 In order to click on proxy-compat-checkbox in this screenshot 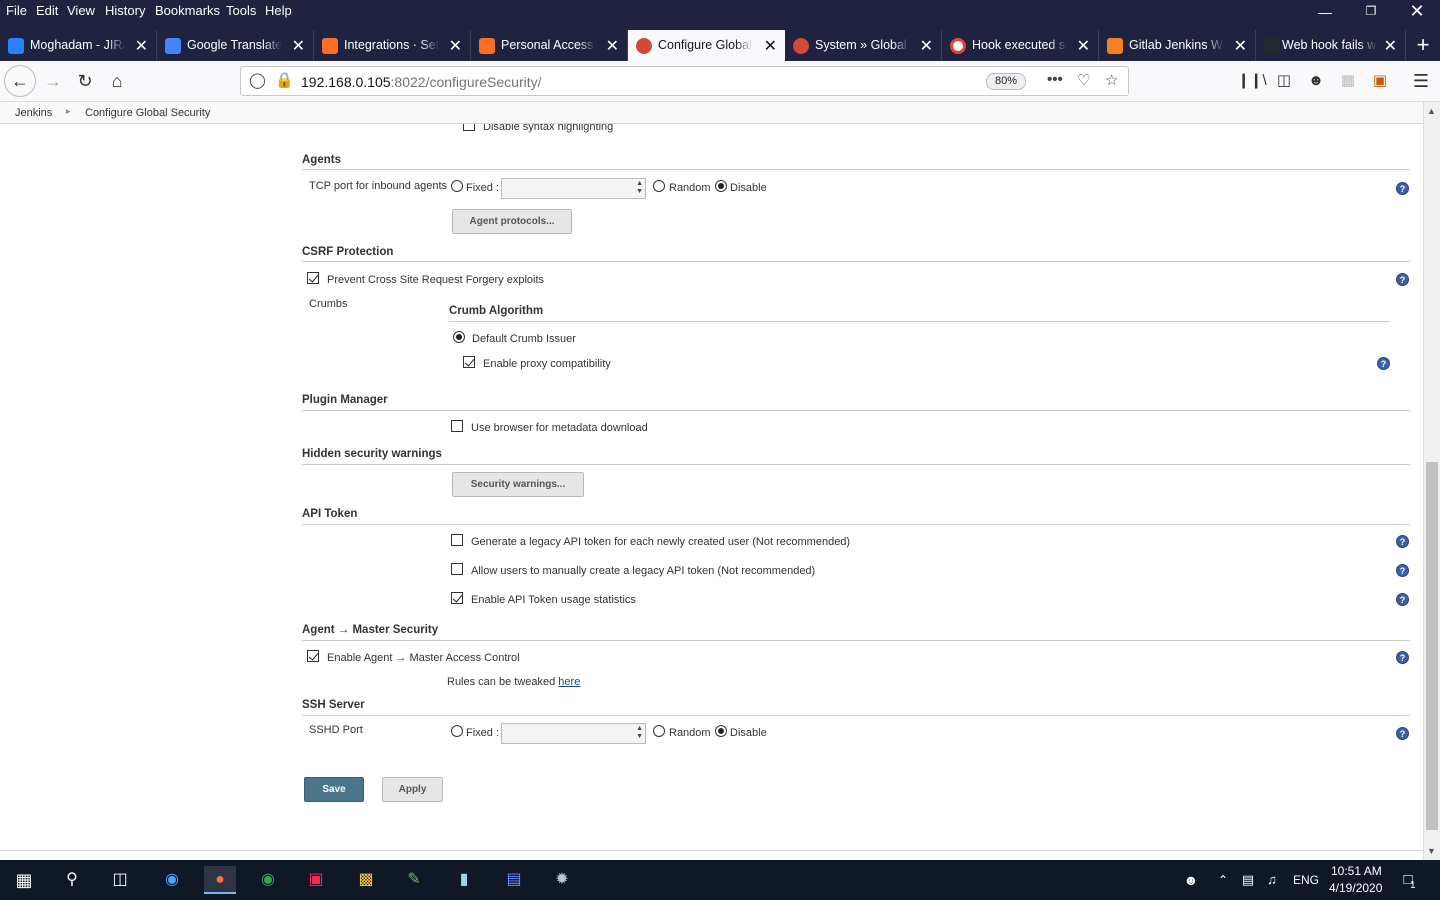, I will do `click(469, 362)`.